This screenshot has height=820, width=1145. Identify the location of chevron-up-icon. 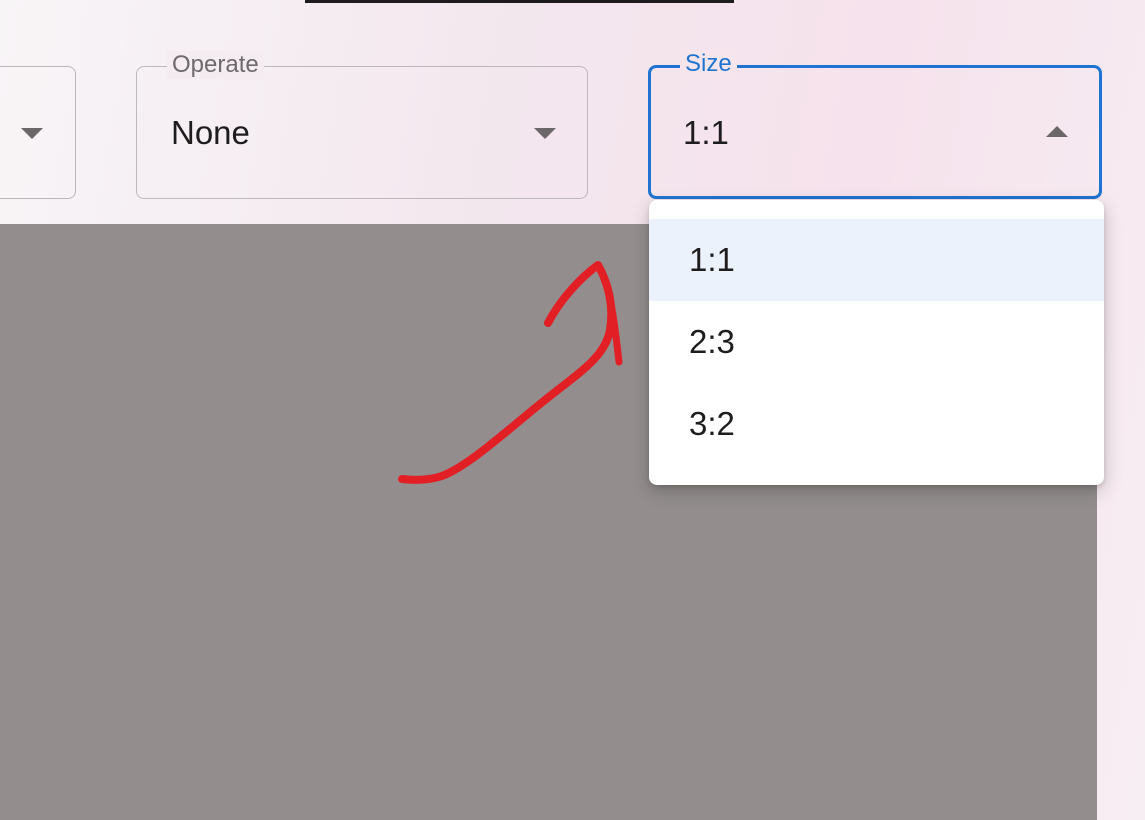
(1057, 131).